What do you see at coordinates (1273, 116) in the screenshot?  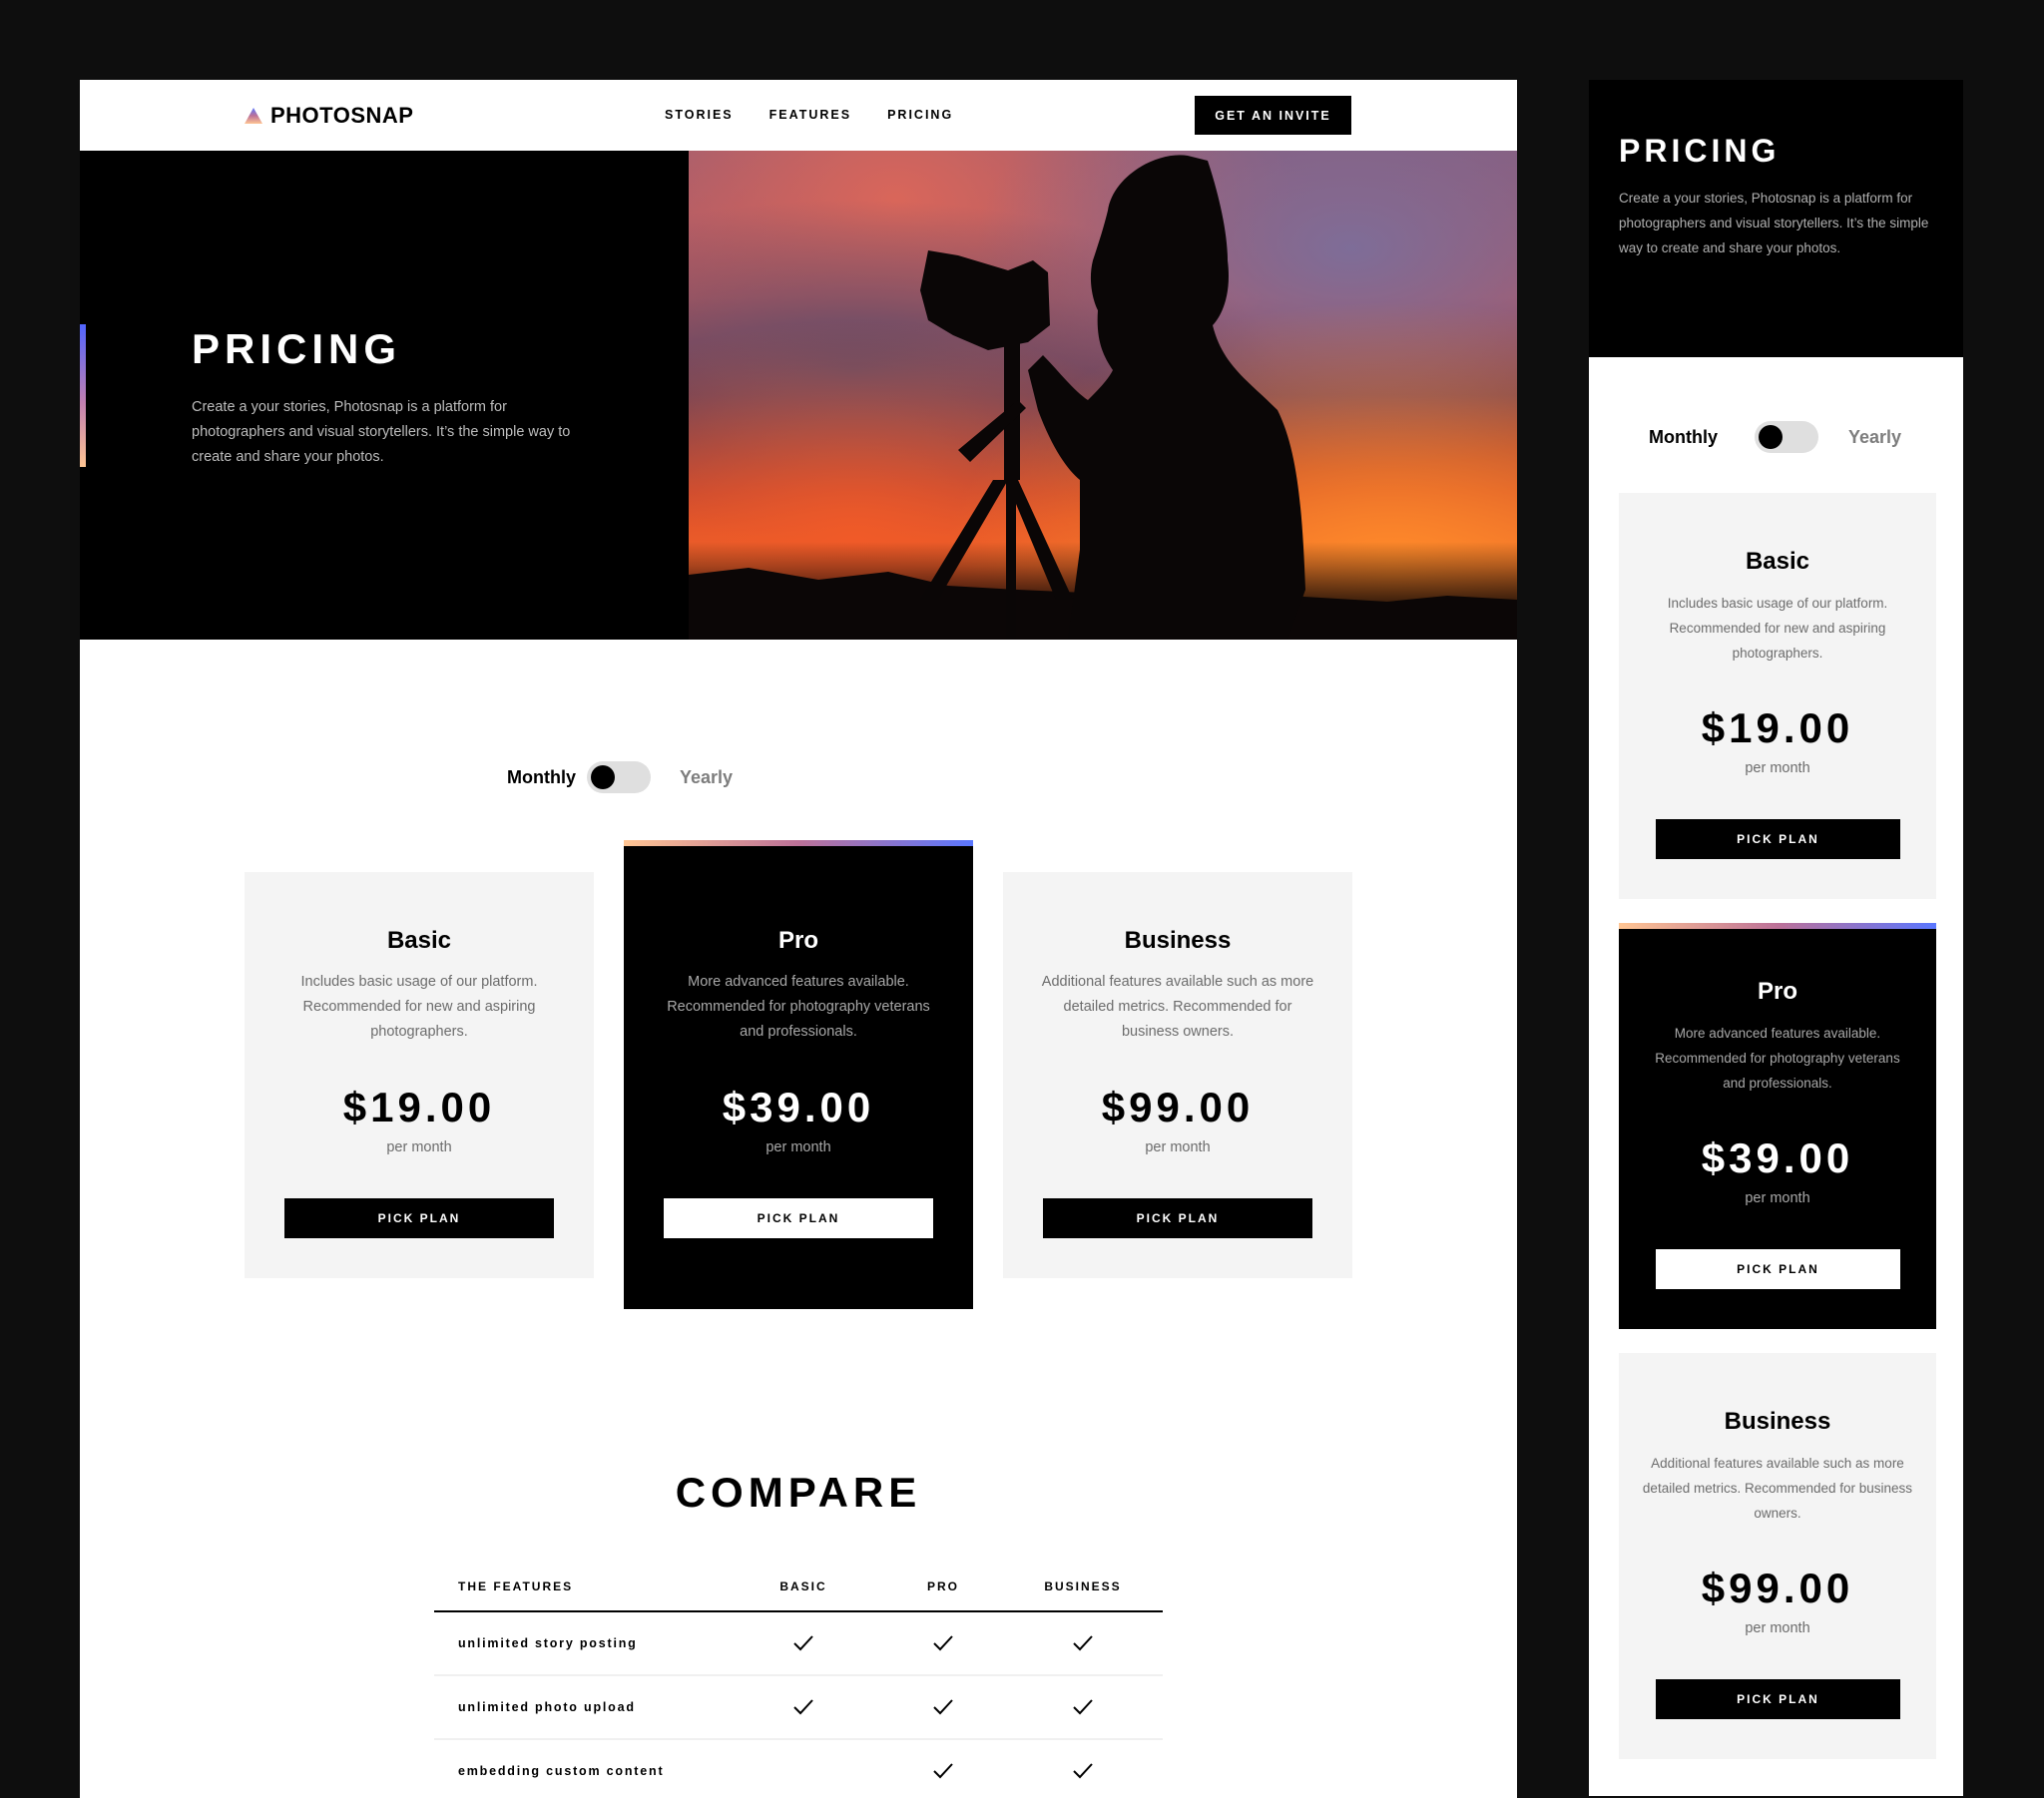 I see `get-invite-button: GET AN INVITE` at bounding box center [1273, 116].